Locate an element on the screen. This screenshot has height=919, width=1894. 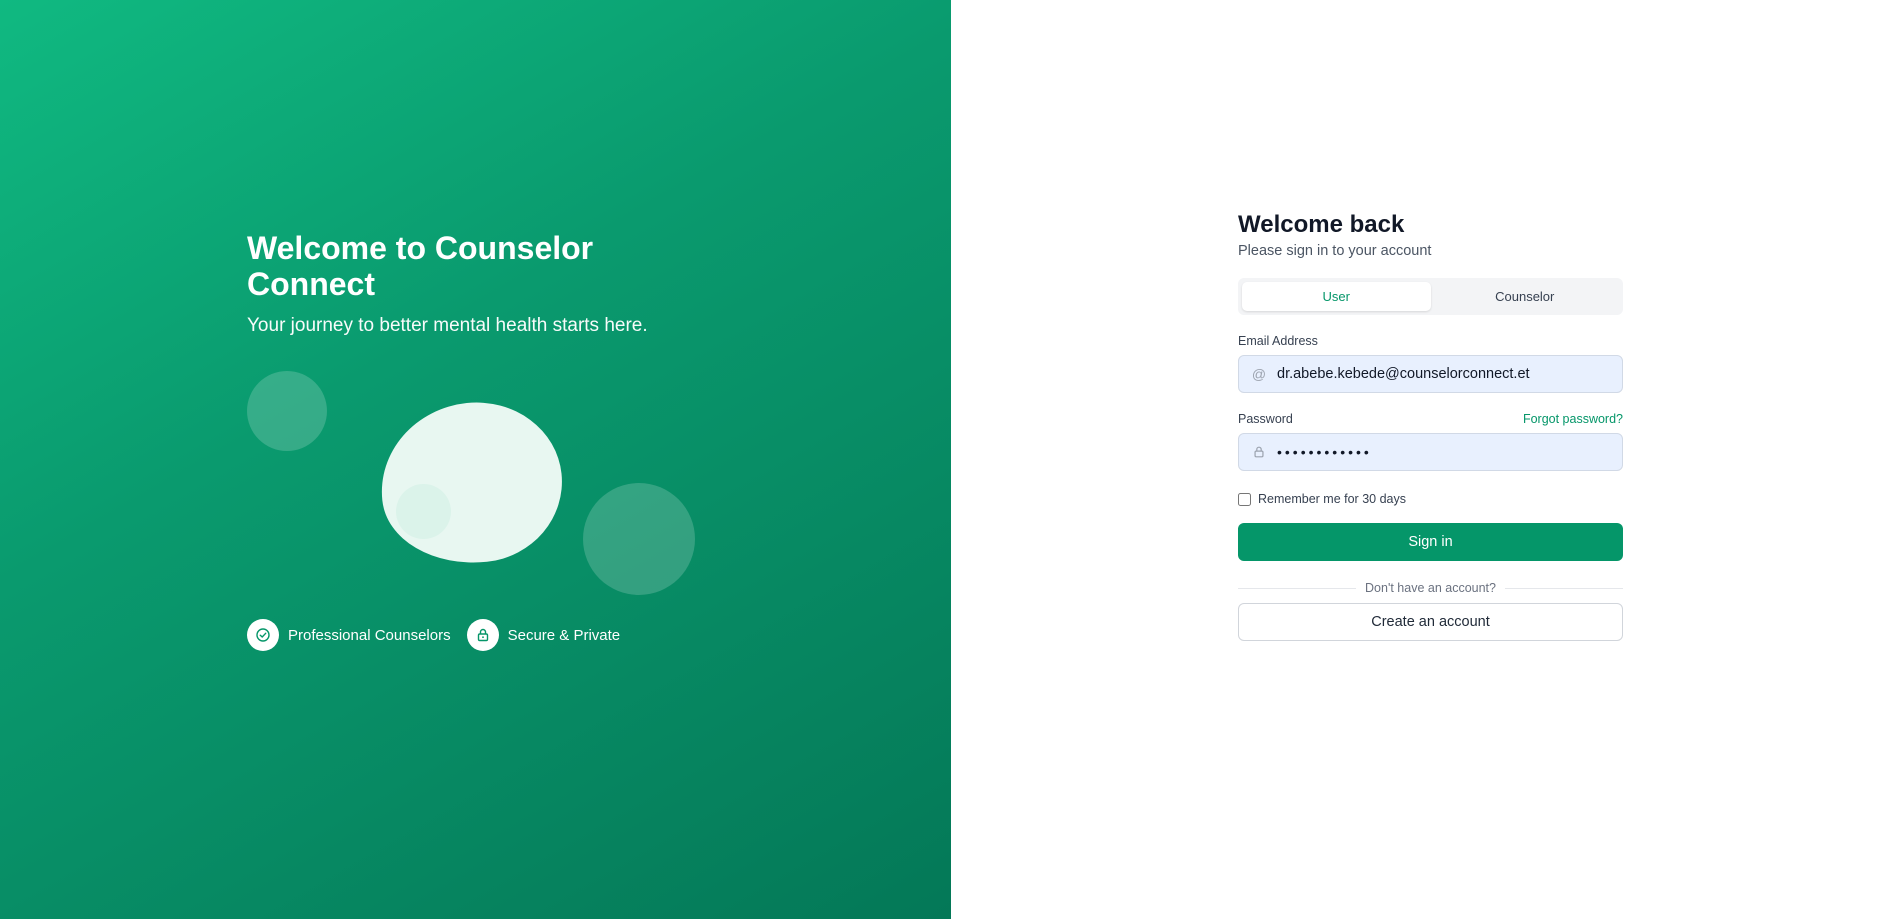
role-tab-counselor: Counselor is located at coordinates (1525, 296).